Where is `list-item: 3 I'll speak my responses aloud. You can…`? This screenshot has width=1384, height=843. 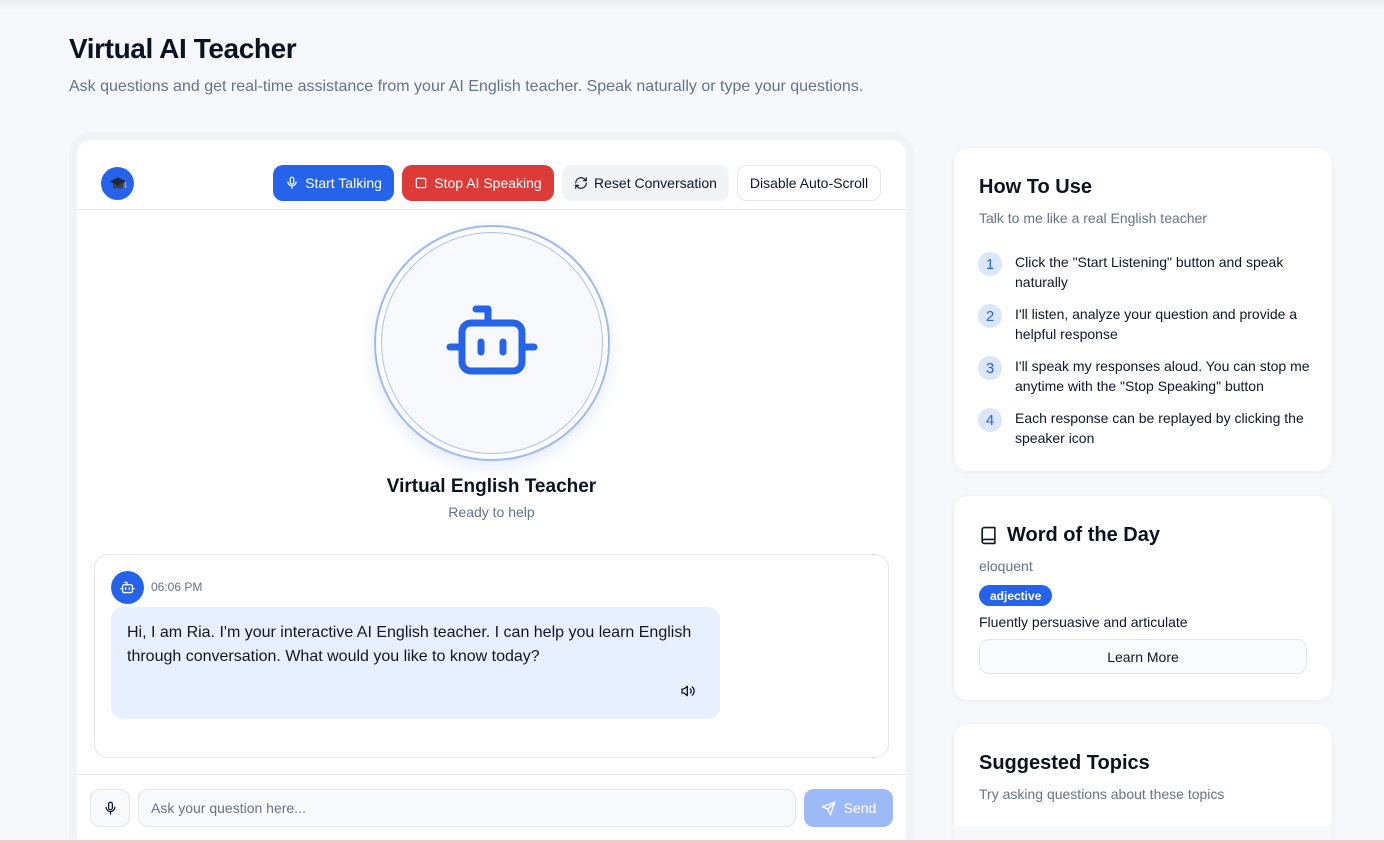
list-item: 3 I'll speak my responses aloud. You can… is located at coordinates (1145, 382).